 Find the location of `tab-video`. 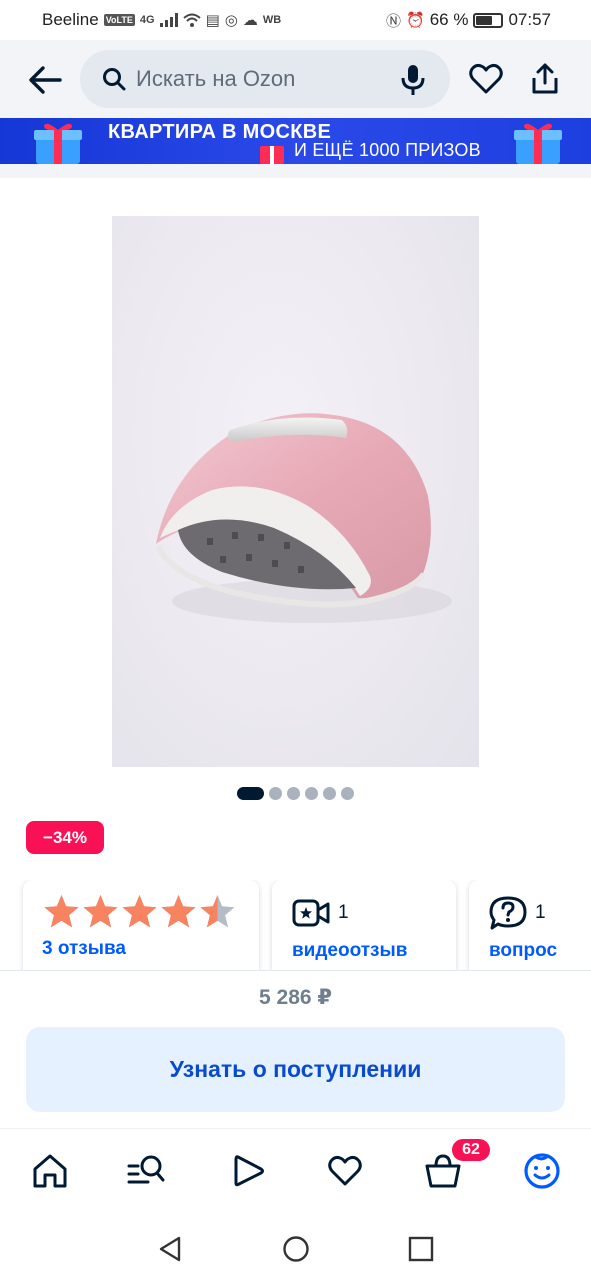

tab-video is located at coordinates (248, 1171).